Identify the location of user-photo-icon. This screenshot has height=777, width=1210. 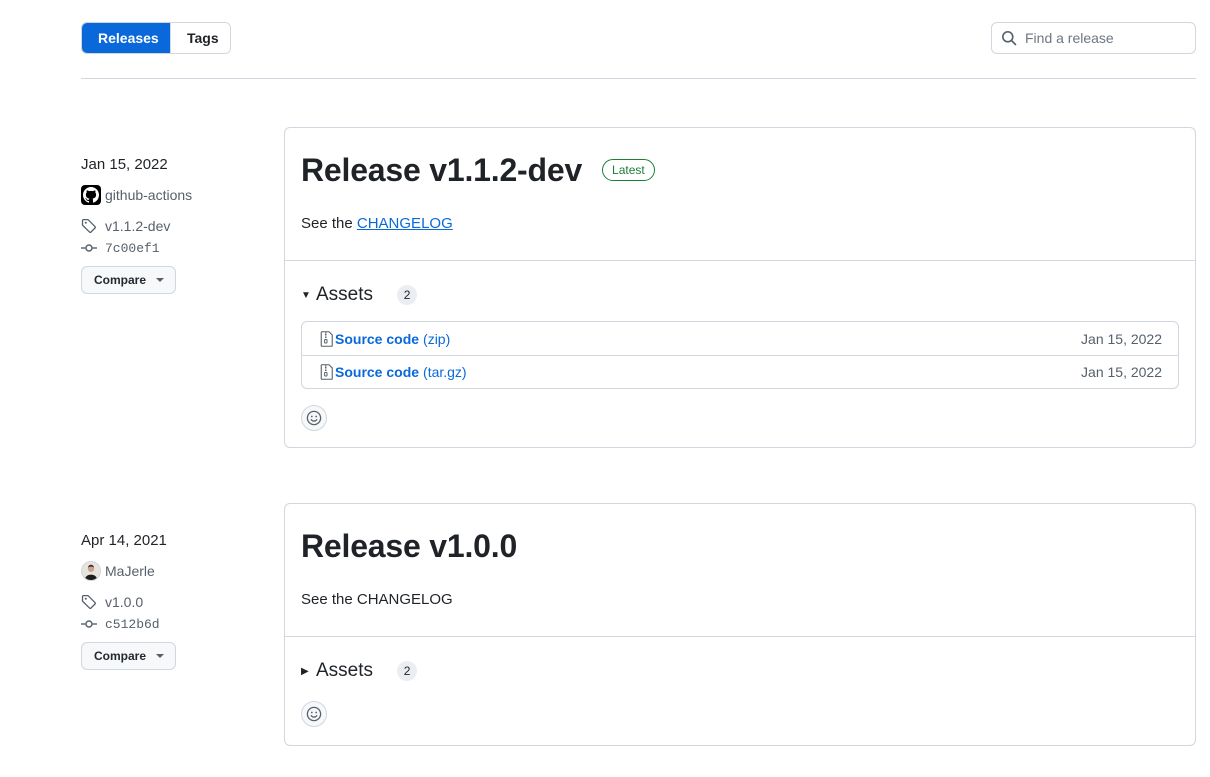
(91, 572).